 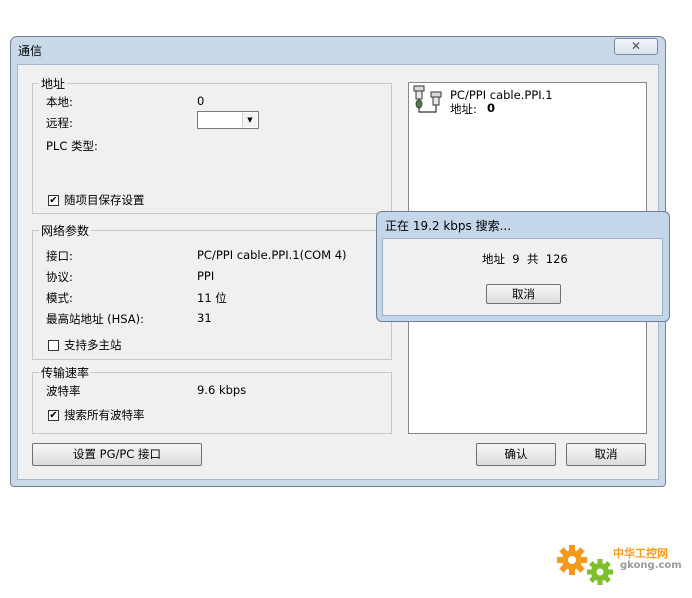 I want to click on baud-rate-group, so click(x=212, y=403).